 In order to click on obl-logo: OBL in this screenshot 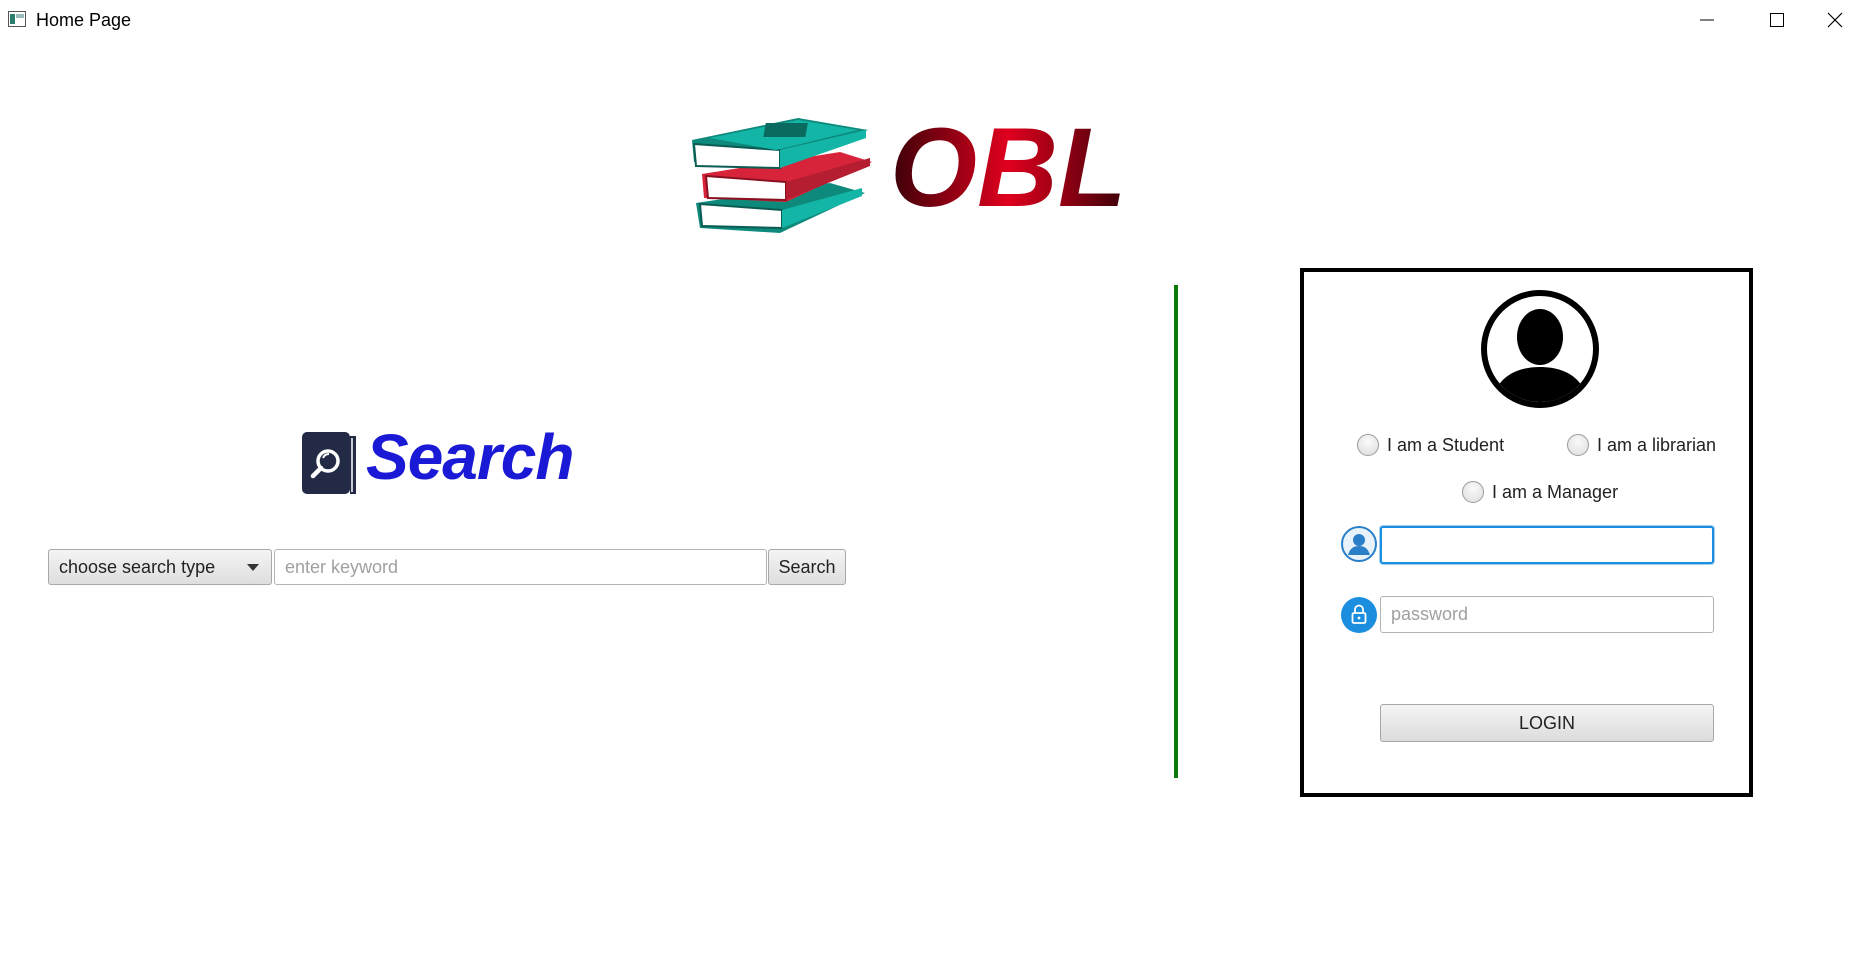, I will do `click(909, 169)`.